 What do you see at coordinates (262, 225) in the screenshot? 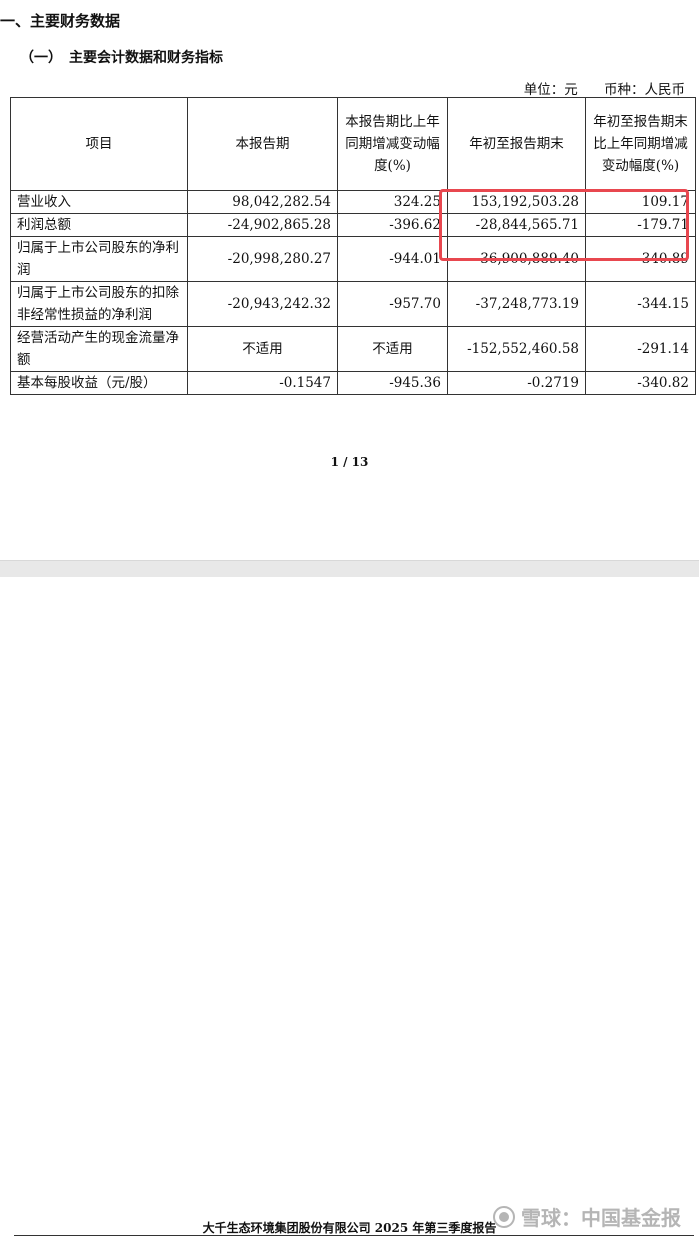
I see `current-value: -24,902,865.28` at bounding box center [262, 225].